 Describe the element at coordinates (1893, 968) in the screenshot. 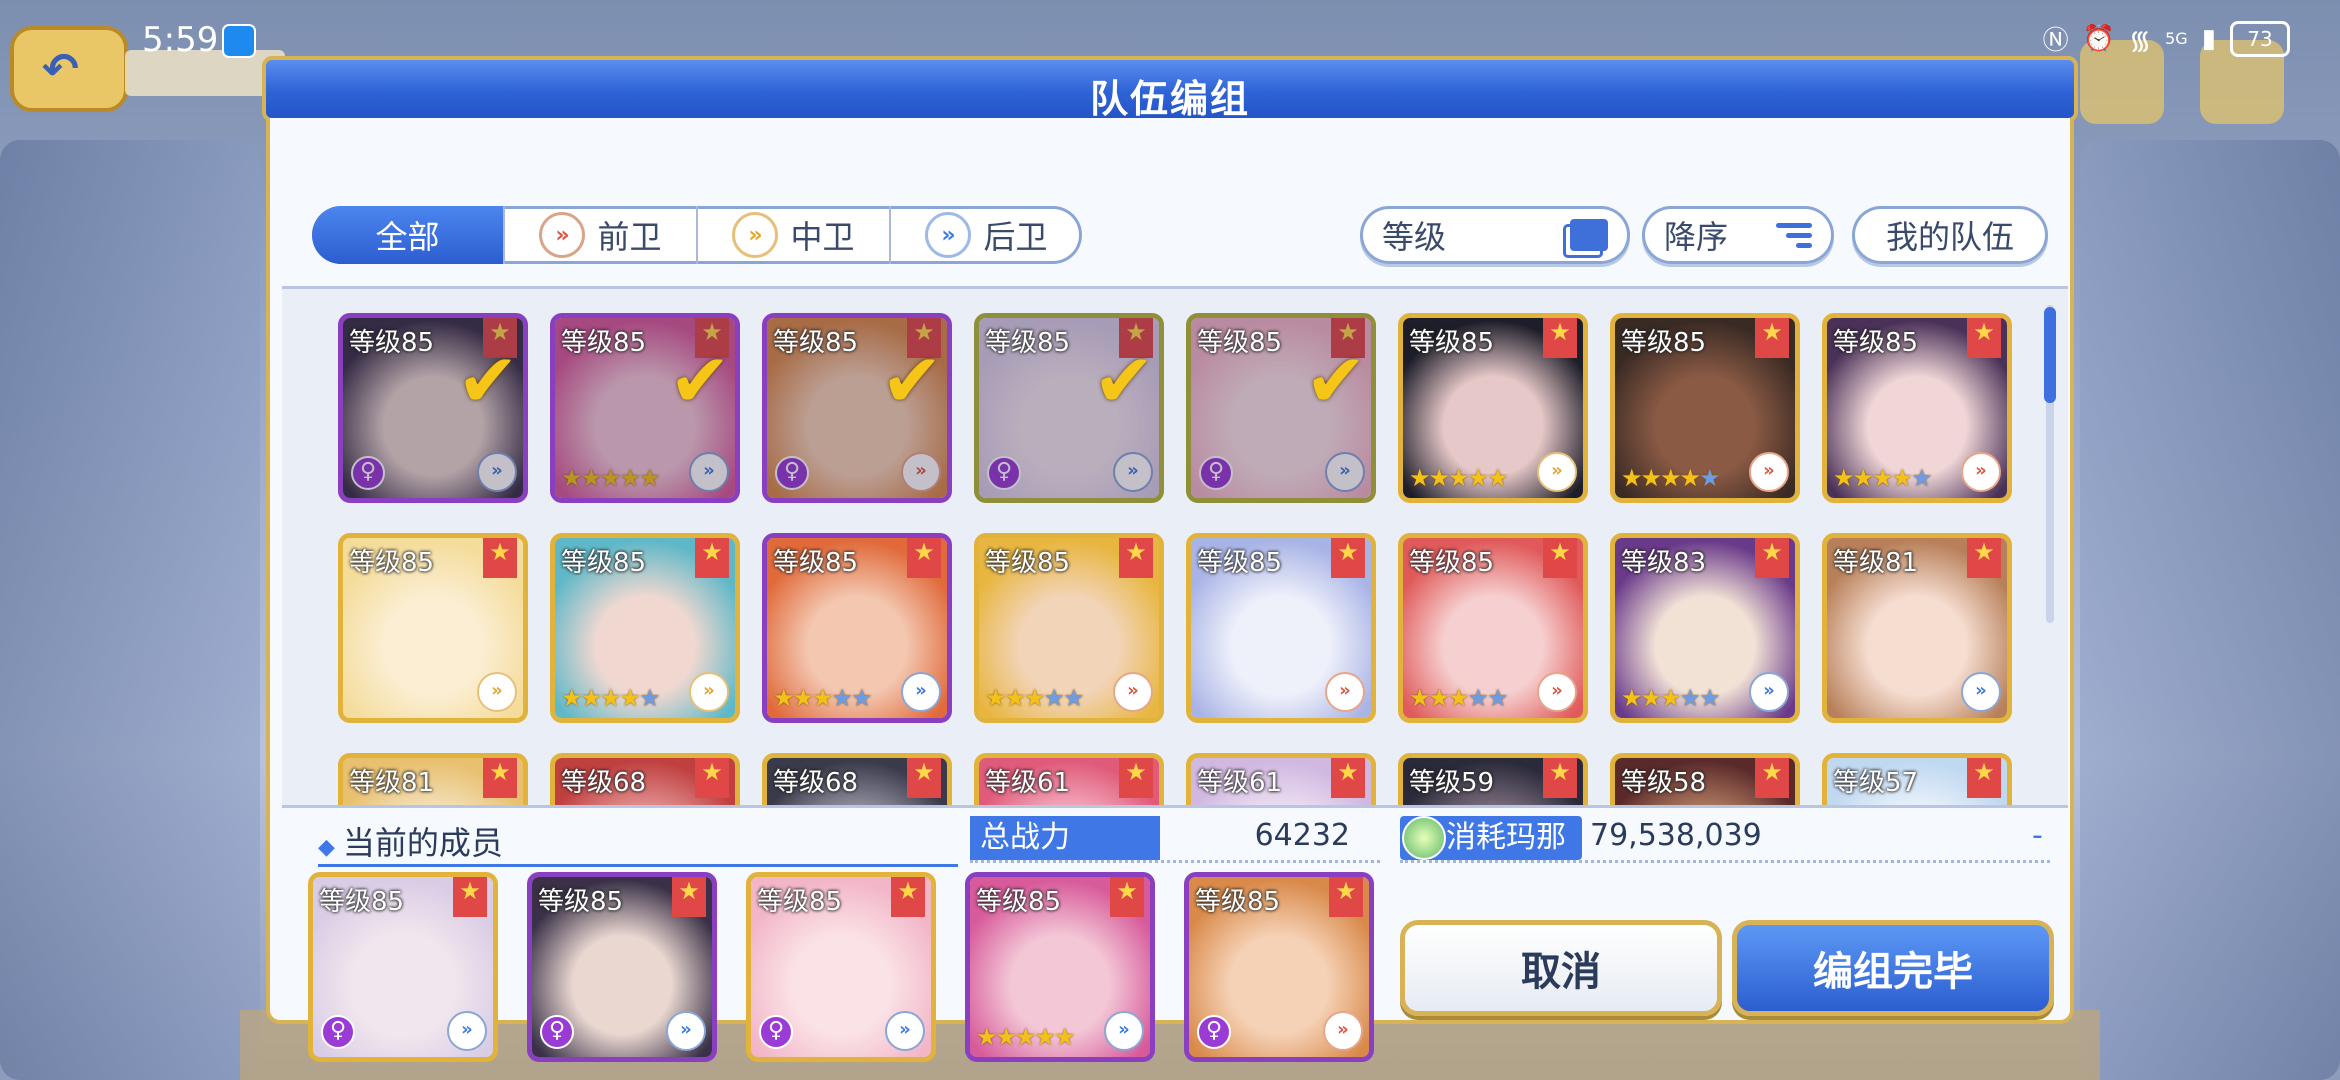

I see `finish-formation-button: 编组完毕` at that location.